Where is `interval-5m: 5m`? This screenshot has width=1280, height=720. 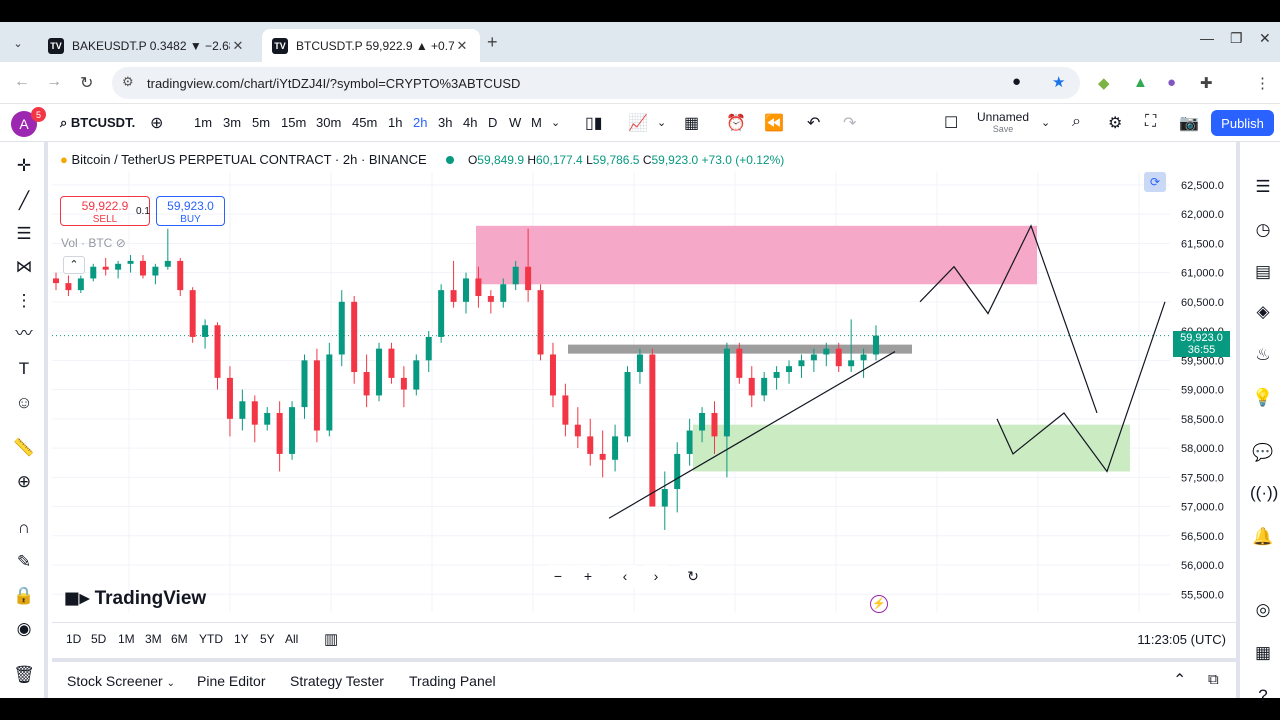 interval-5m: 5m is located at coordinates (261, 122).